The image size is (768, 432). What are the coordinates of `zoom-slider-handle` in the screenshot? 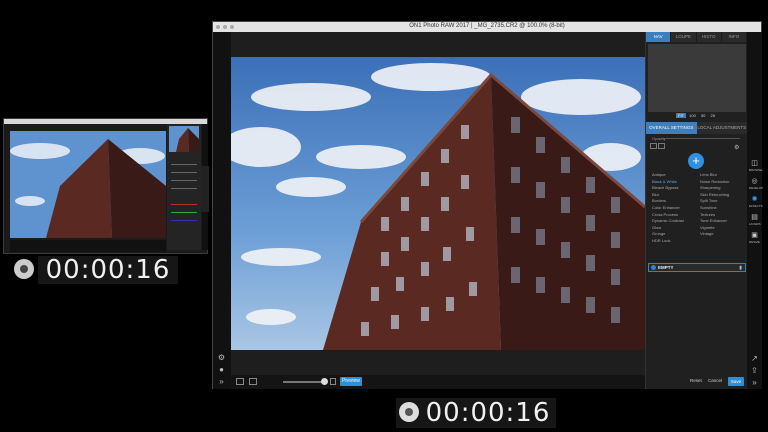 It's located at (324, 381).